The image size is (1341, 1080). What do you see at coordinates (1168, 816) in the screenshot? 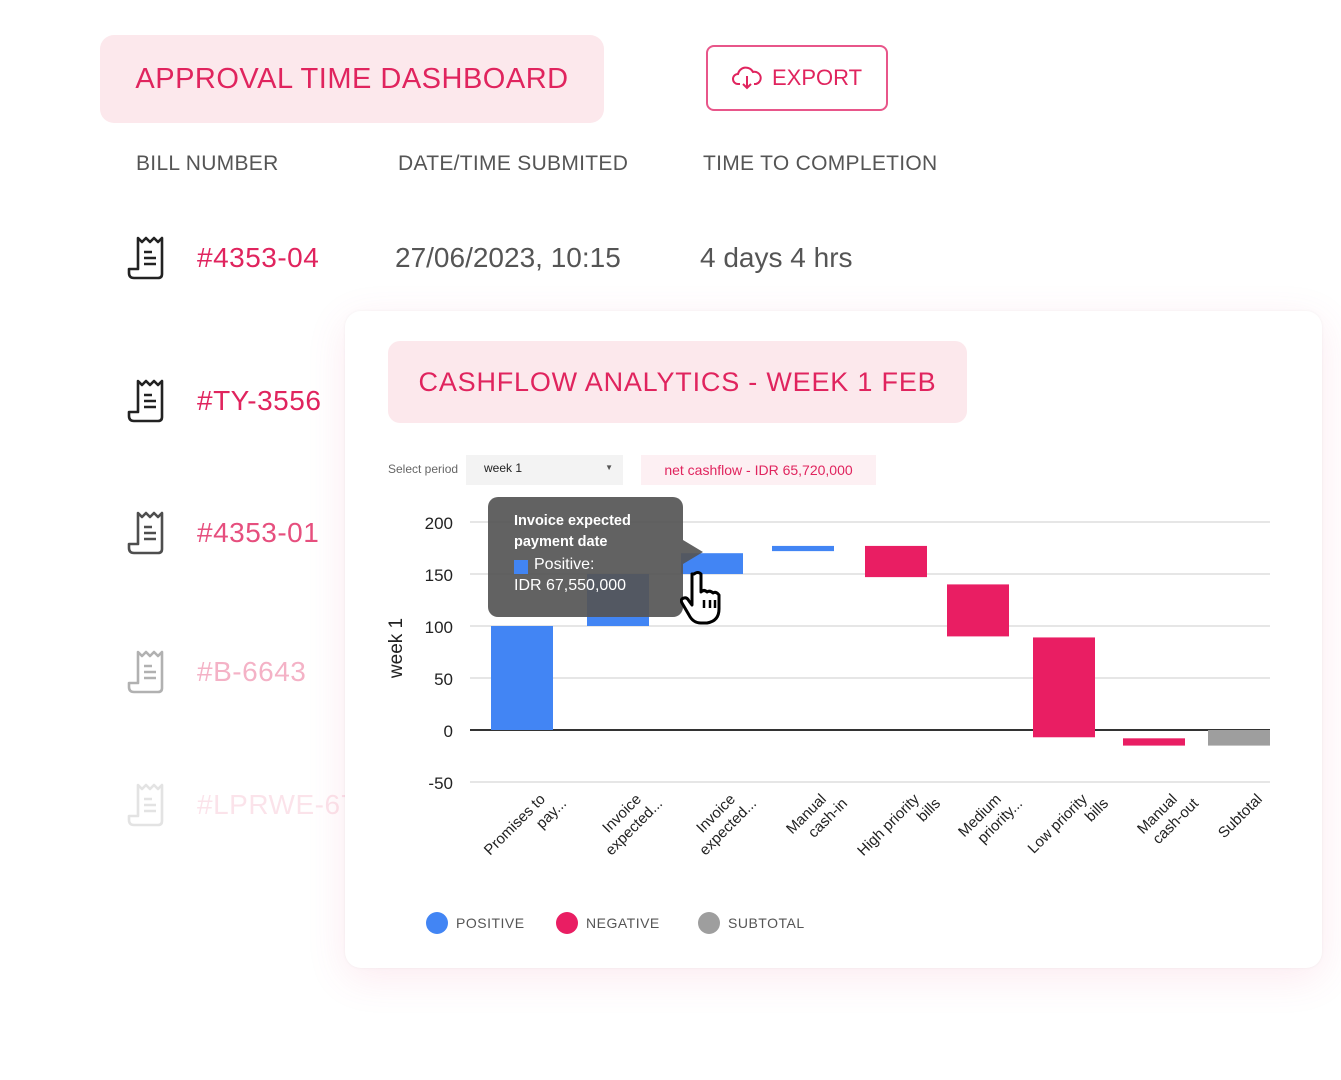
I see `x-tick-label: Manualcash-out` at bounding box center [1168, 816].